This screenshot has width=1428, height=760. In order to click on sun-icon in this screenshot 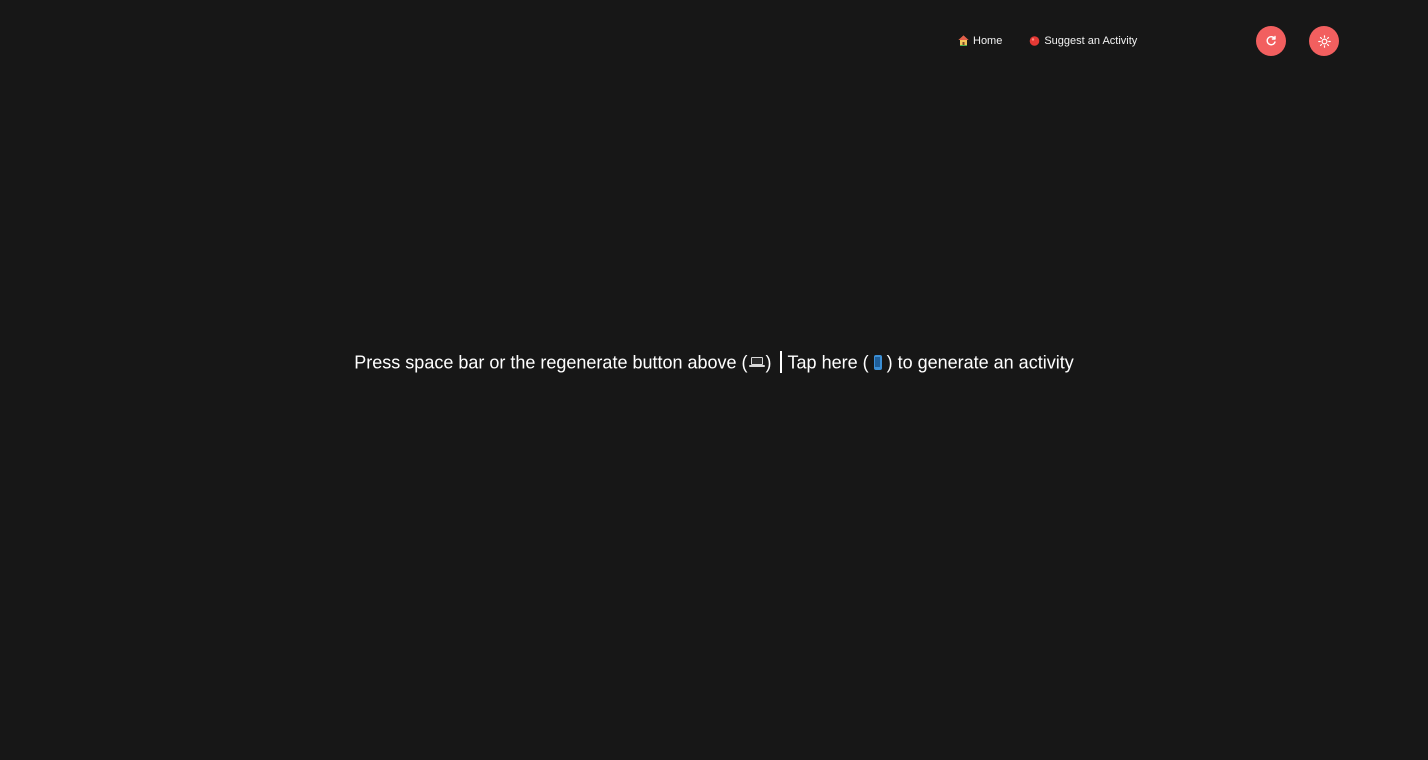, I will do `click(1324, 41)`.